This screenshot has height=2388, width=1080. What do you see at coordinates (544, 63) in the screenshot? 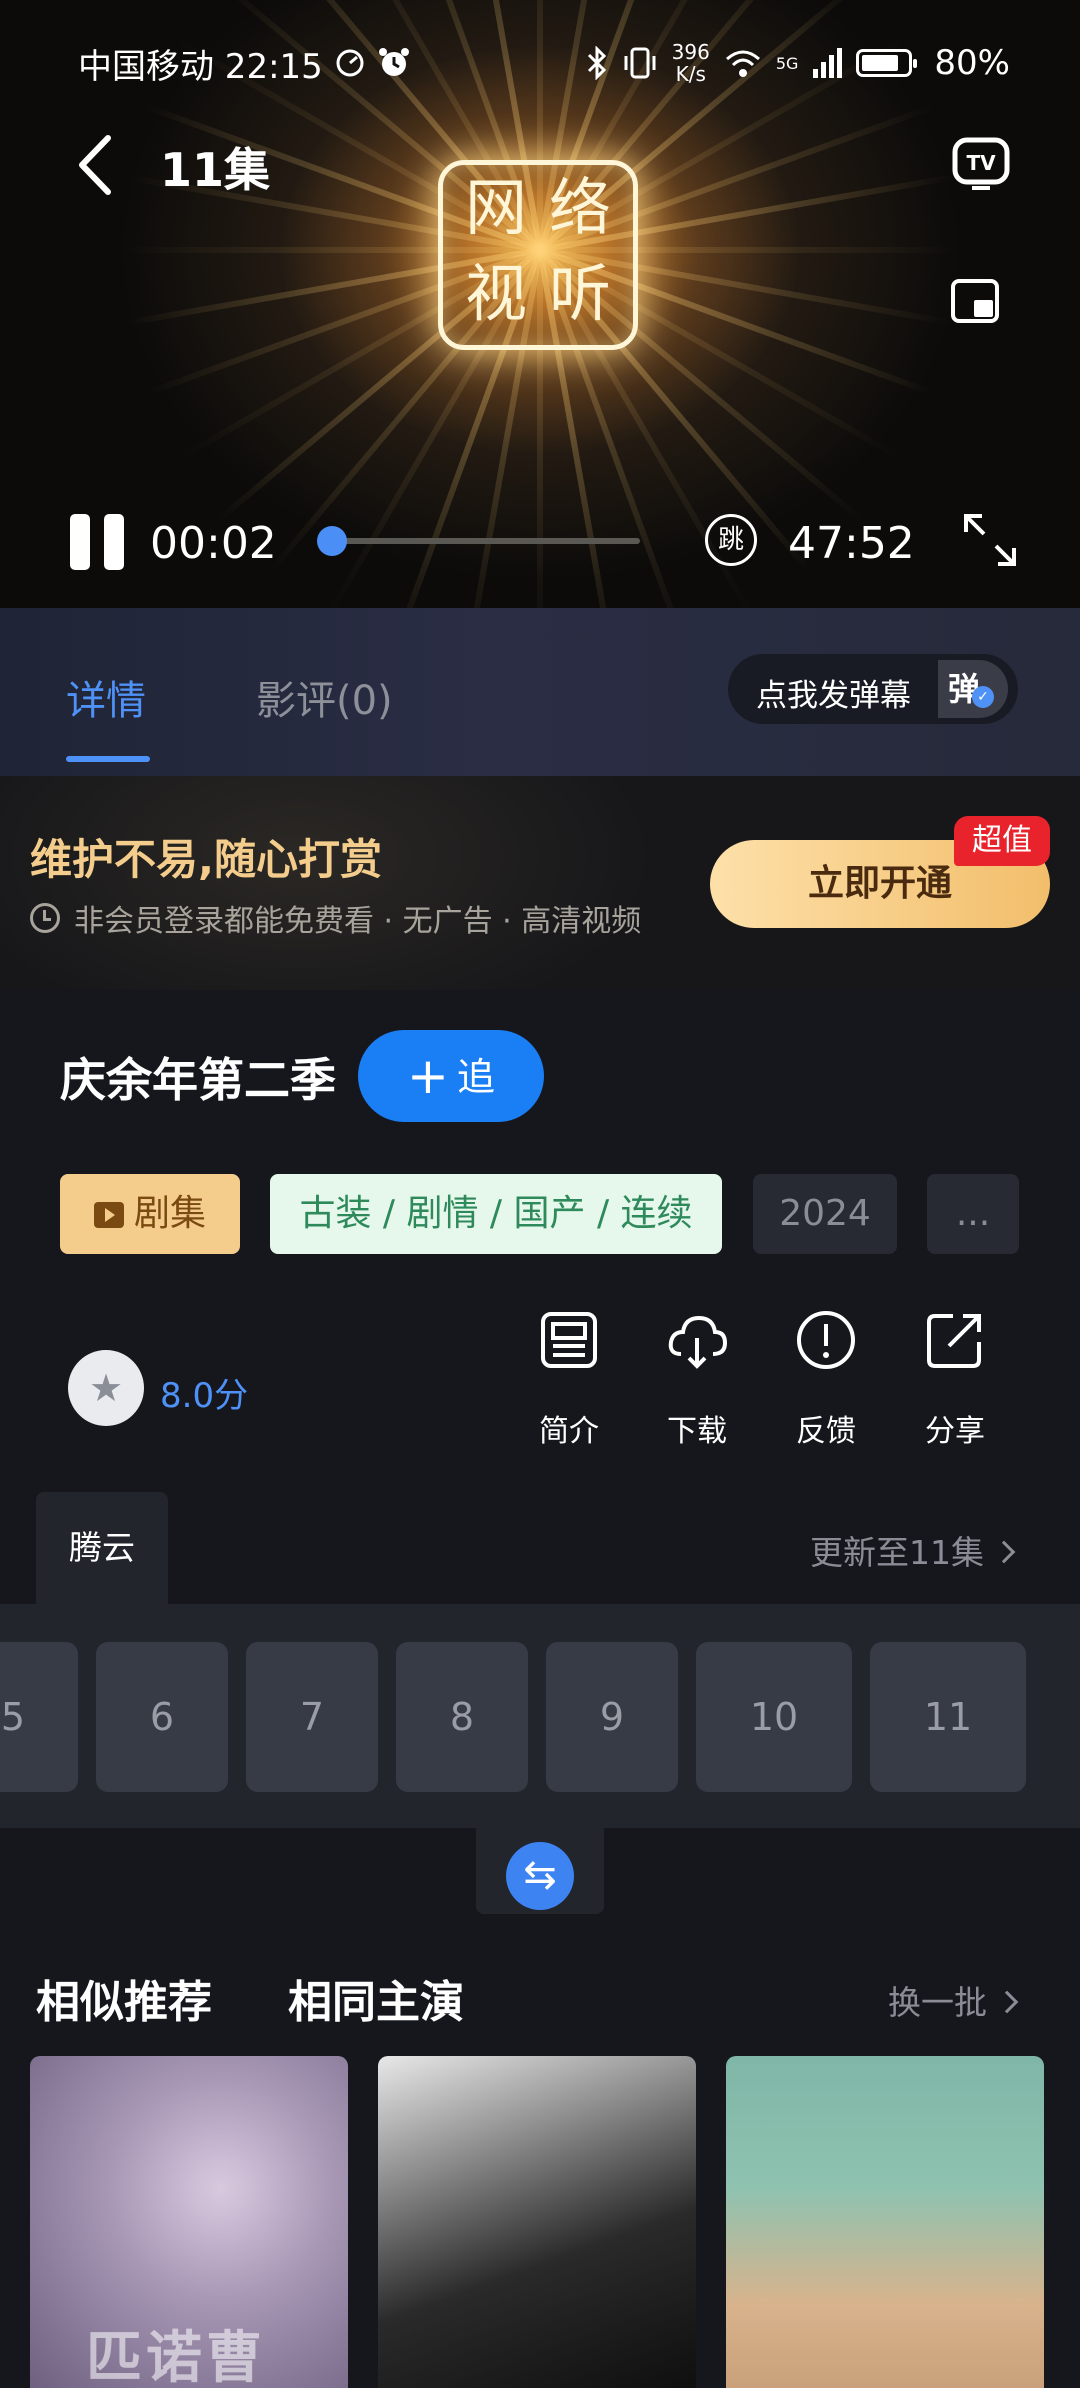
I see `status-bar: 中国移动 22:15 396 K/s 5G 80%` at bounding box center [544, 63].